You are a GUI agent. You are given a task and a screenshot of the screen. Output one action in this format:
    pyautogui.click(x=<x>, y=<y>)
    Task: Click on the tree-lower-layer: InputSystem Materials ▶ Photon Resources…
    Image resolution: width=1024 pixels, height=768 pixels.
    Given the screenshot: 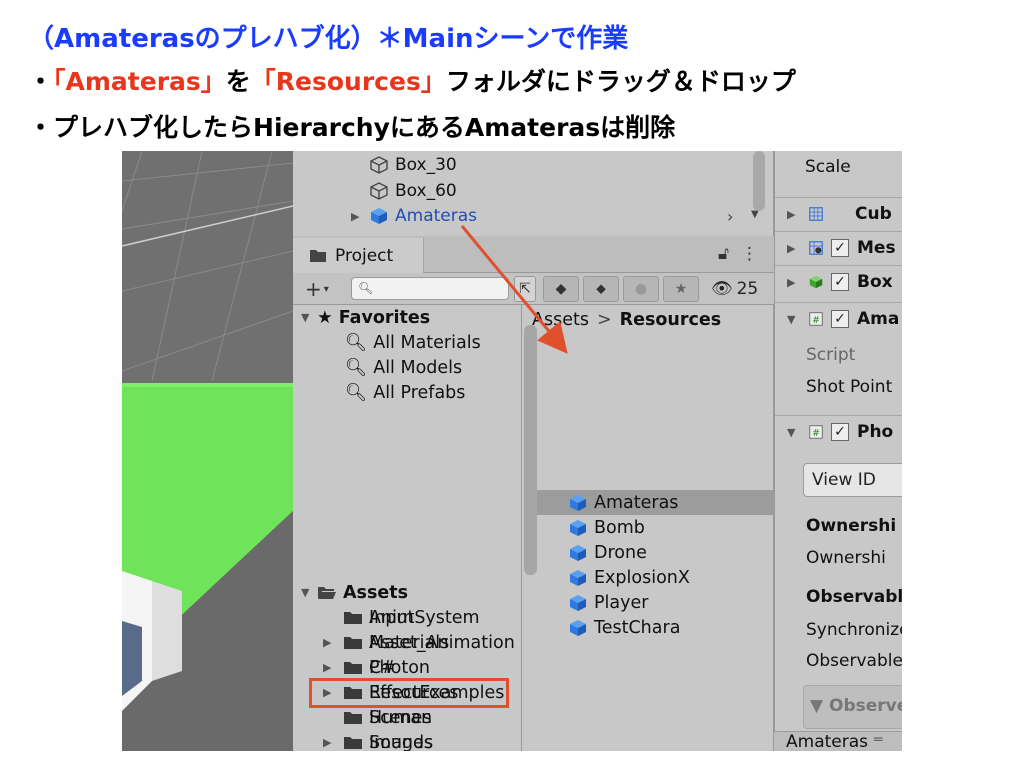 What is the action you would take?
    pyautogui.click(x=407, y=528)
    